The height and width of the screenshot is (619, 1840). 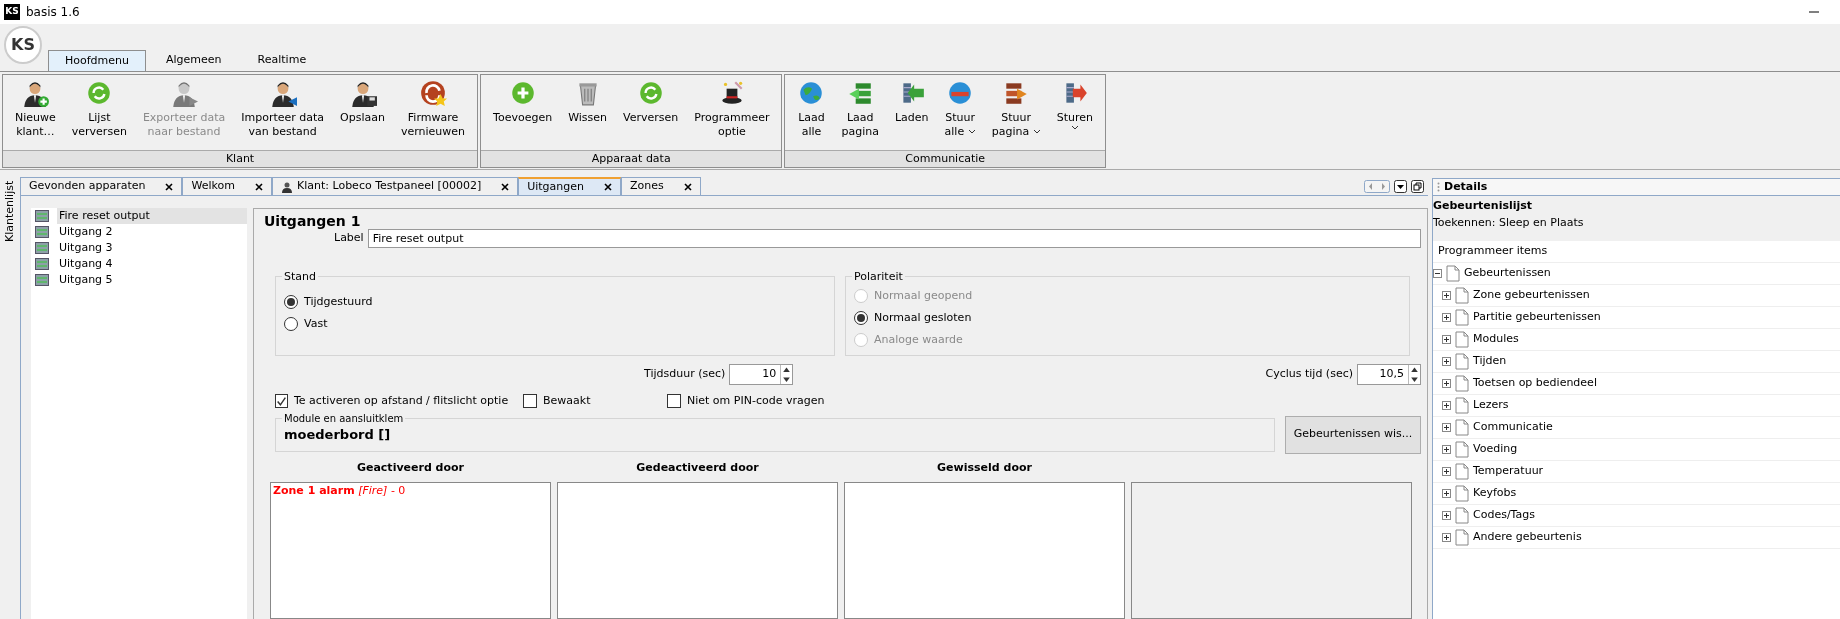 What do you see at coordinates (1636, 318) in the screenshot?
I see `tree-item: Partitie gebeurtenissen` at bounding box center [1636, 318].